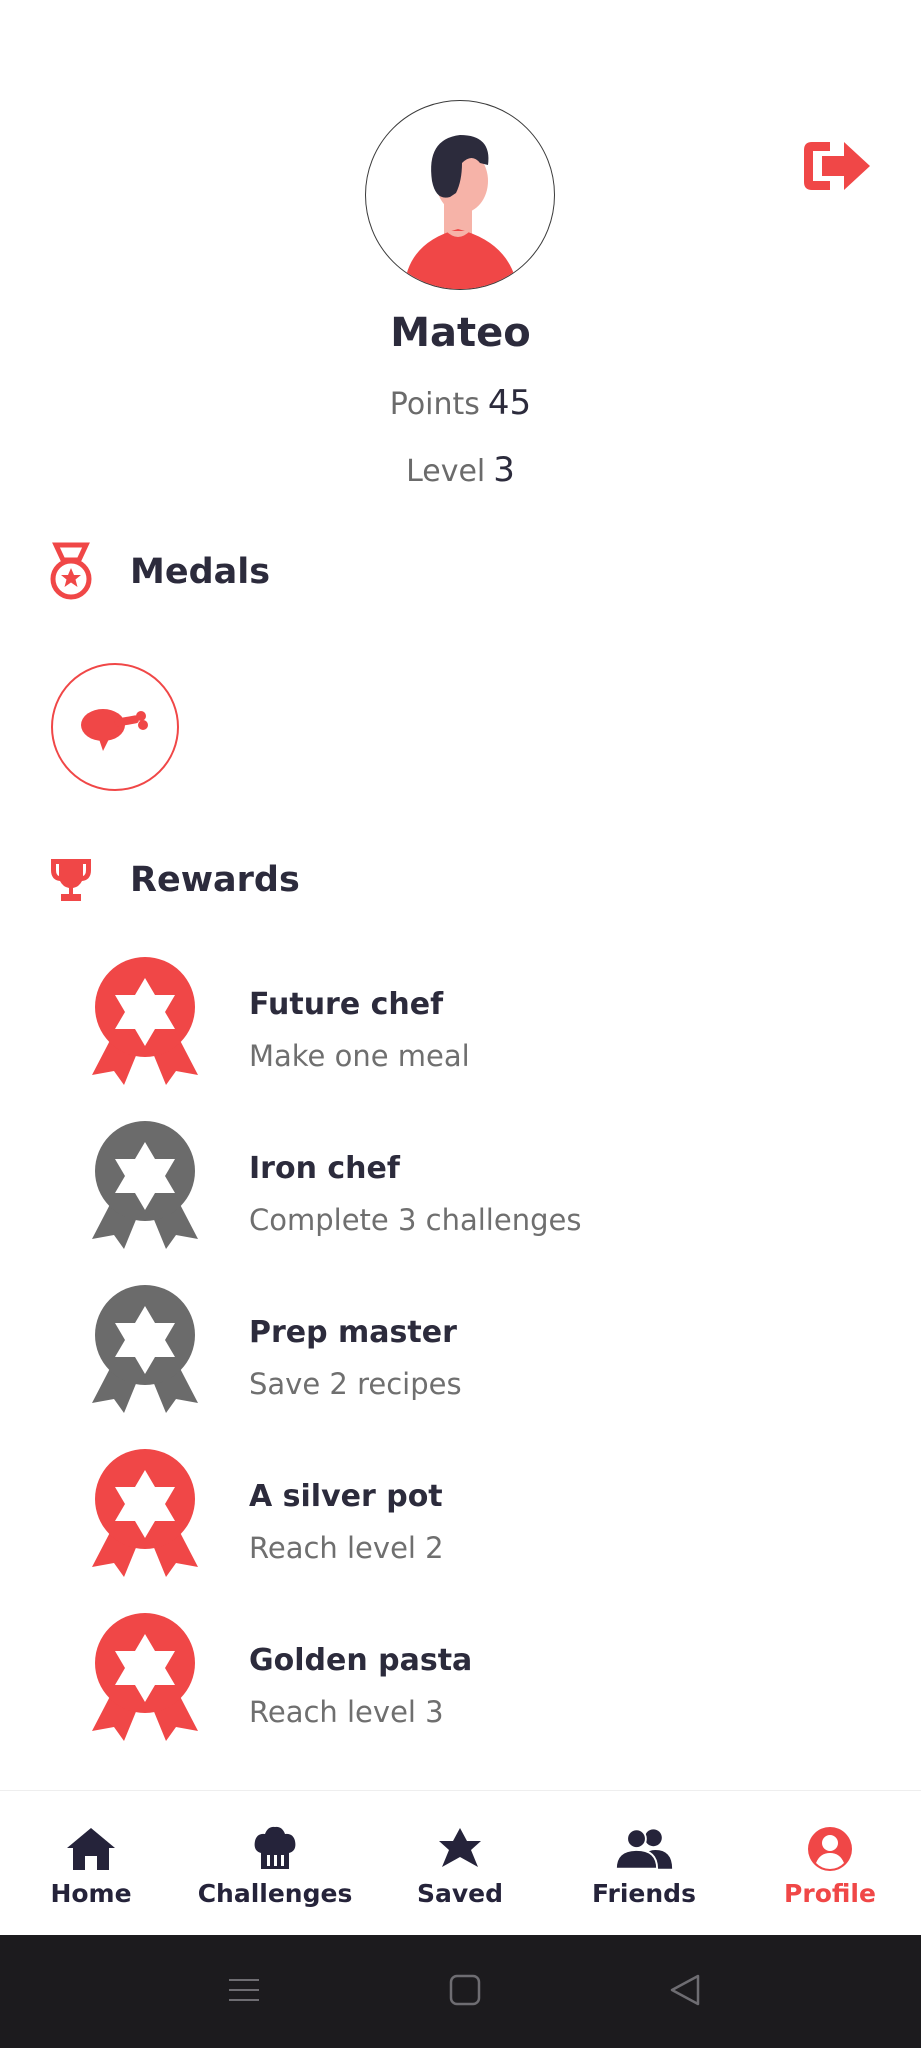  I want to click on square-icon, so click(465, 1990).